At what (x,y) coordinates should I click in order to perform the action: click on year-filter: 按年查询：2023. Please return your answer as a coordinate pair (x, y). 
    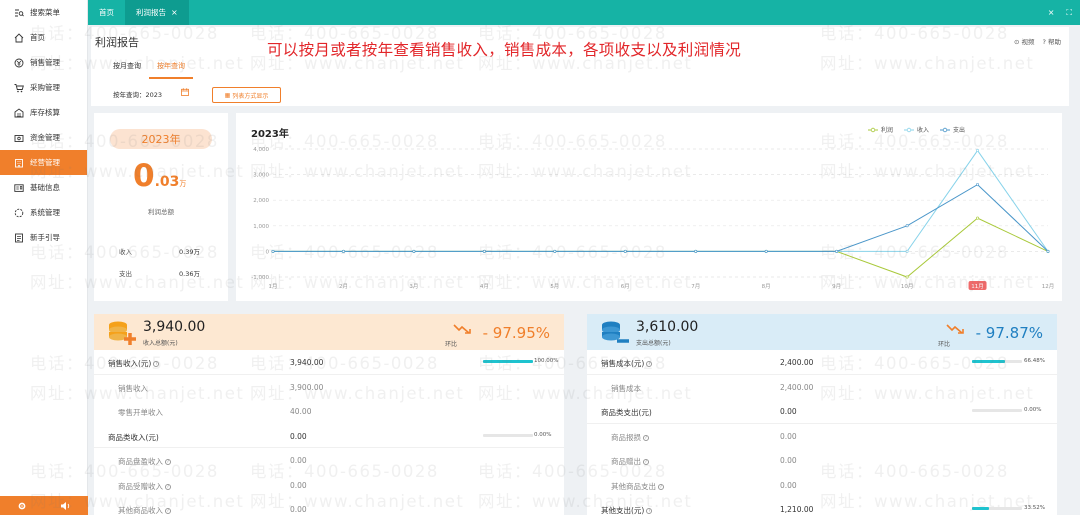
    Looking at the image, I should click on (137, 94).